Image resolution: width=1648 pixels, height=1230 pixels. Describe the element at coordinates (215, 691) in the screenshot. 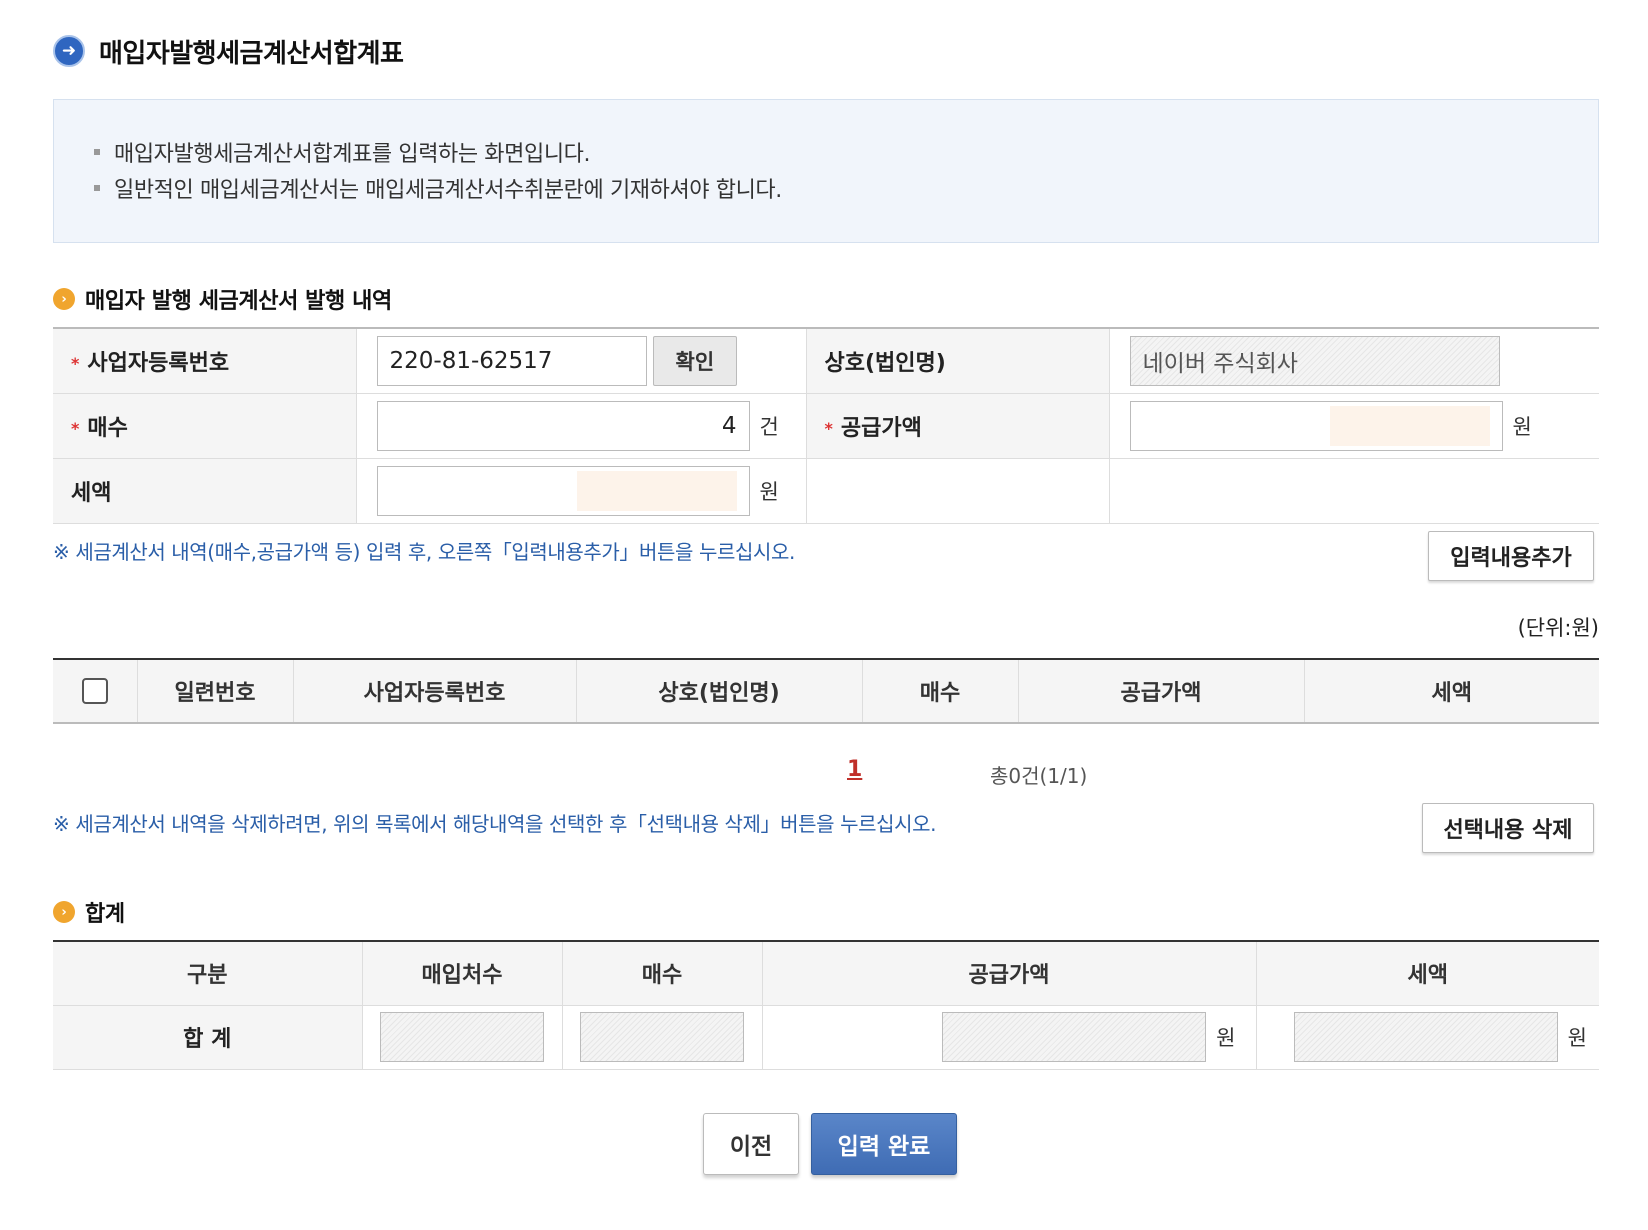

I see `col-header: 일련번호` at that location.